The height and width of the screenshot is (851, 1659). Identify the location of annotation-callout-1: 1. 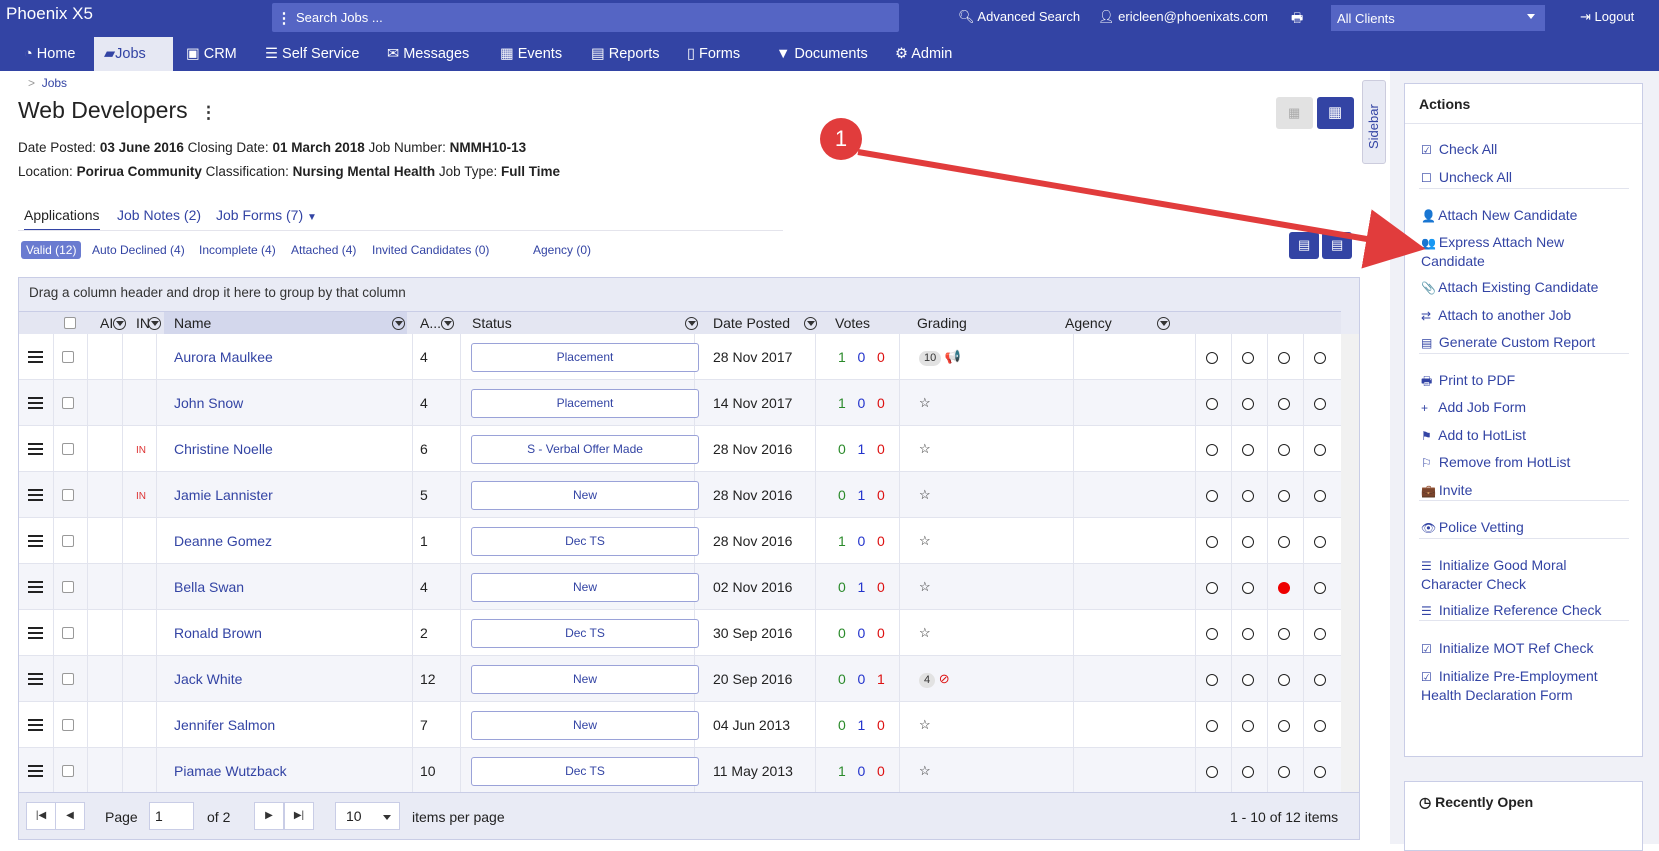
(841, 139).